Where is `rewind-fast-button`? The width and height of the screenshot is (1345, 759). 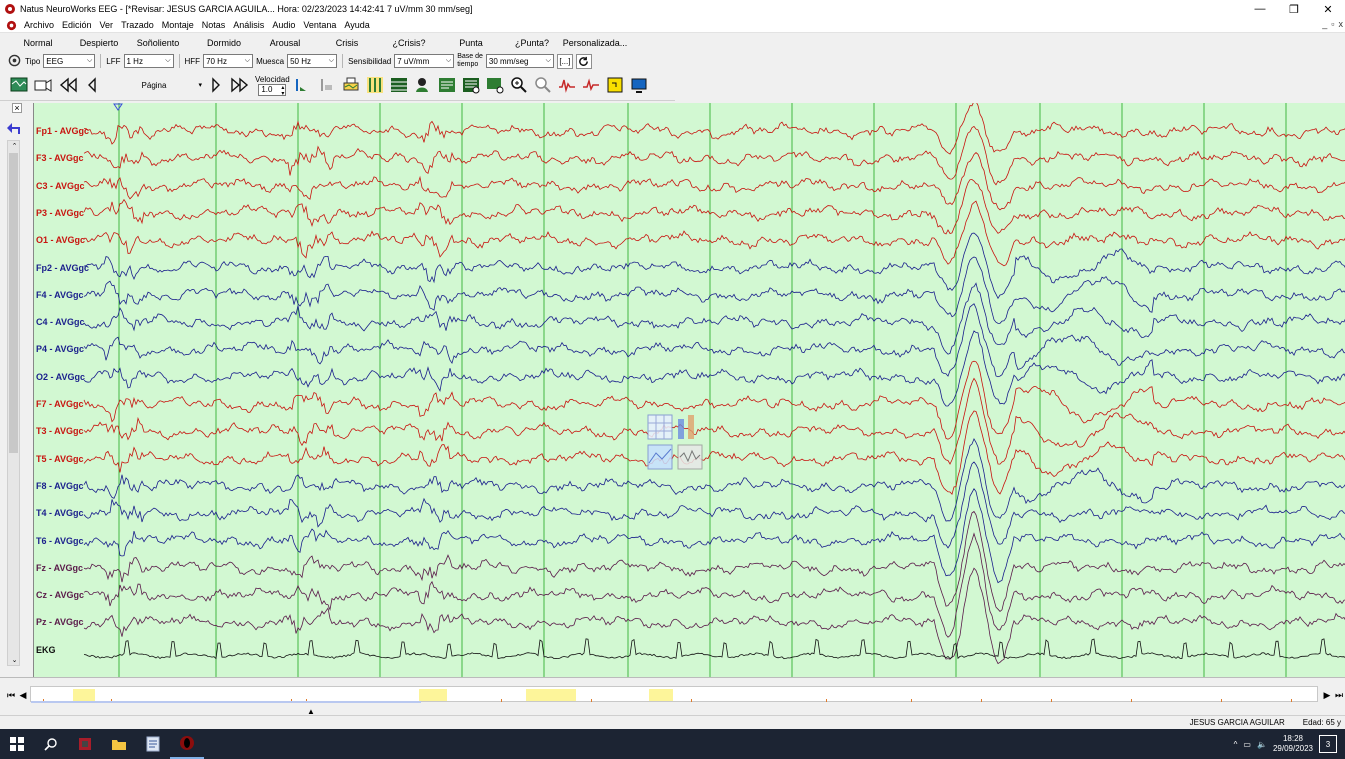 rewind-fast-button is located at coordinates (68, 85).